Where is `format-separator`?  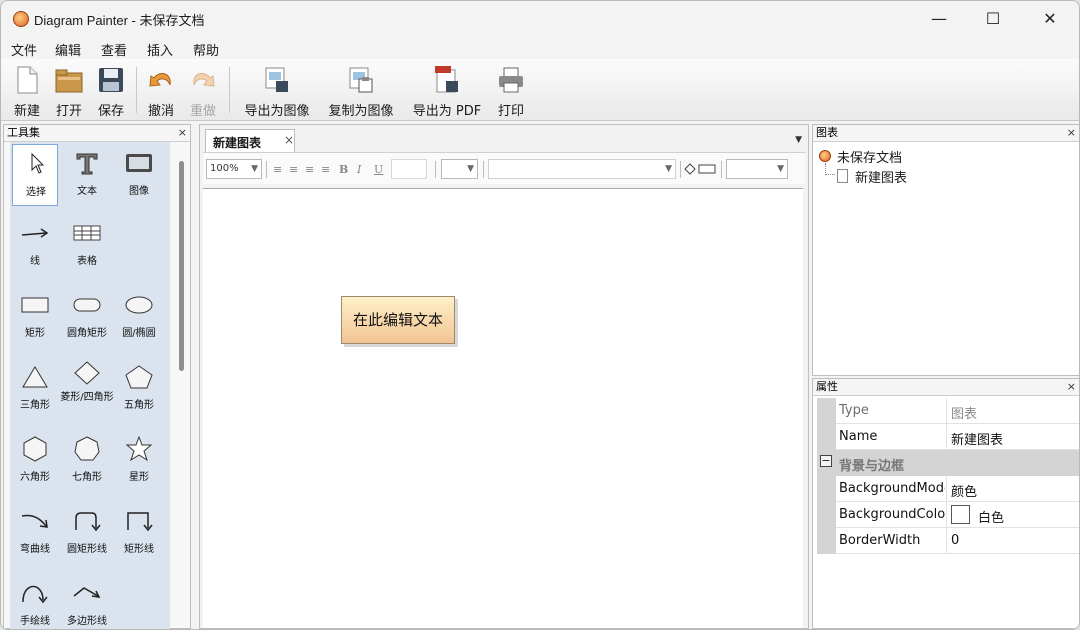 format-separator is located at coordinates (266, 169).